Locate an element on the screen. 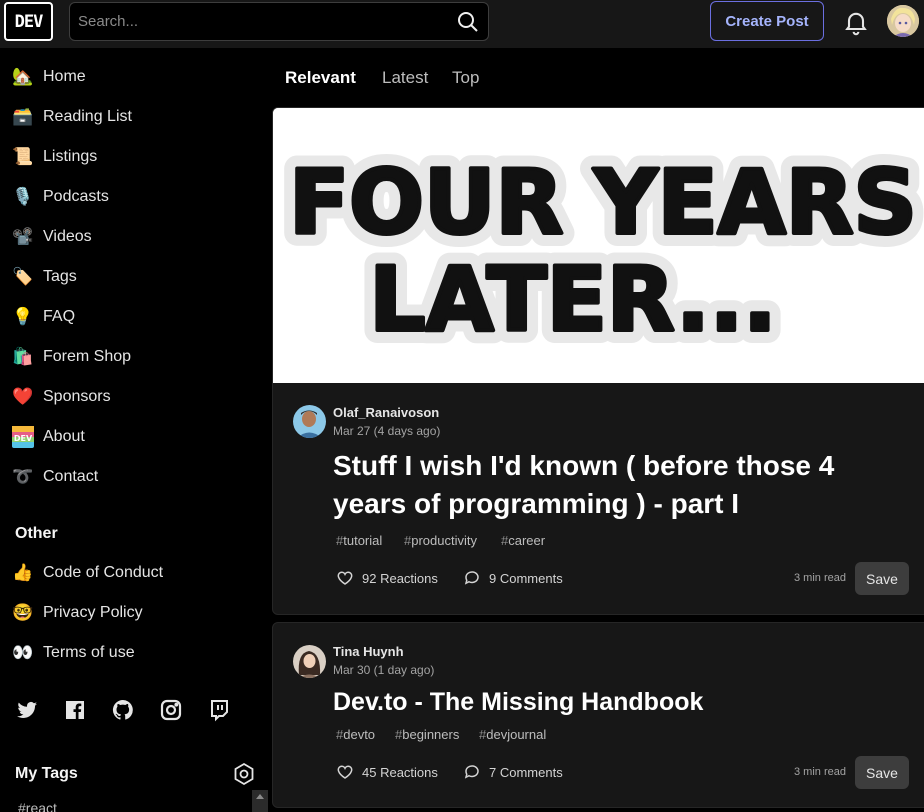 The height and width of the screenshot is (812, 924). card-box-icon: 🗃️ is located at coordinates (23, 116).